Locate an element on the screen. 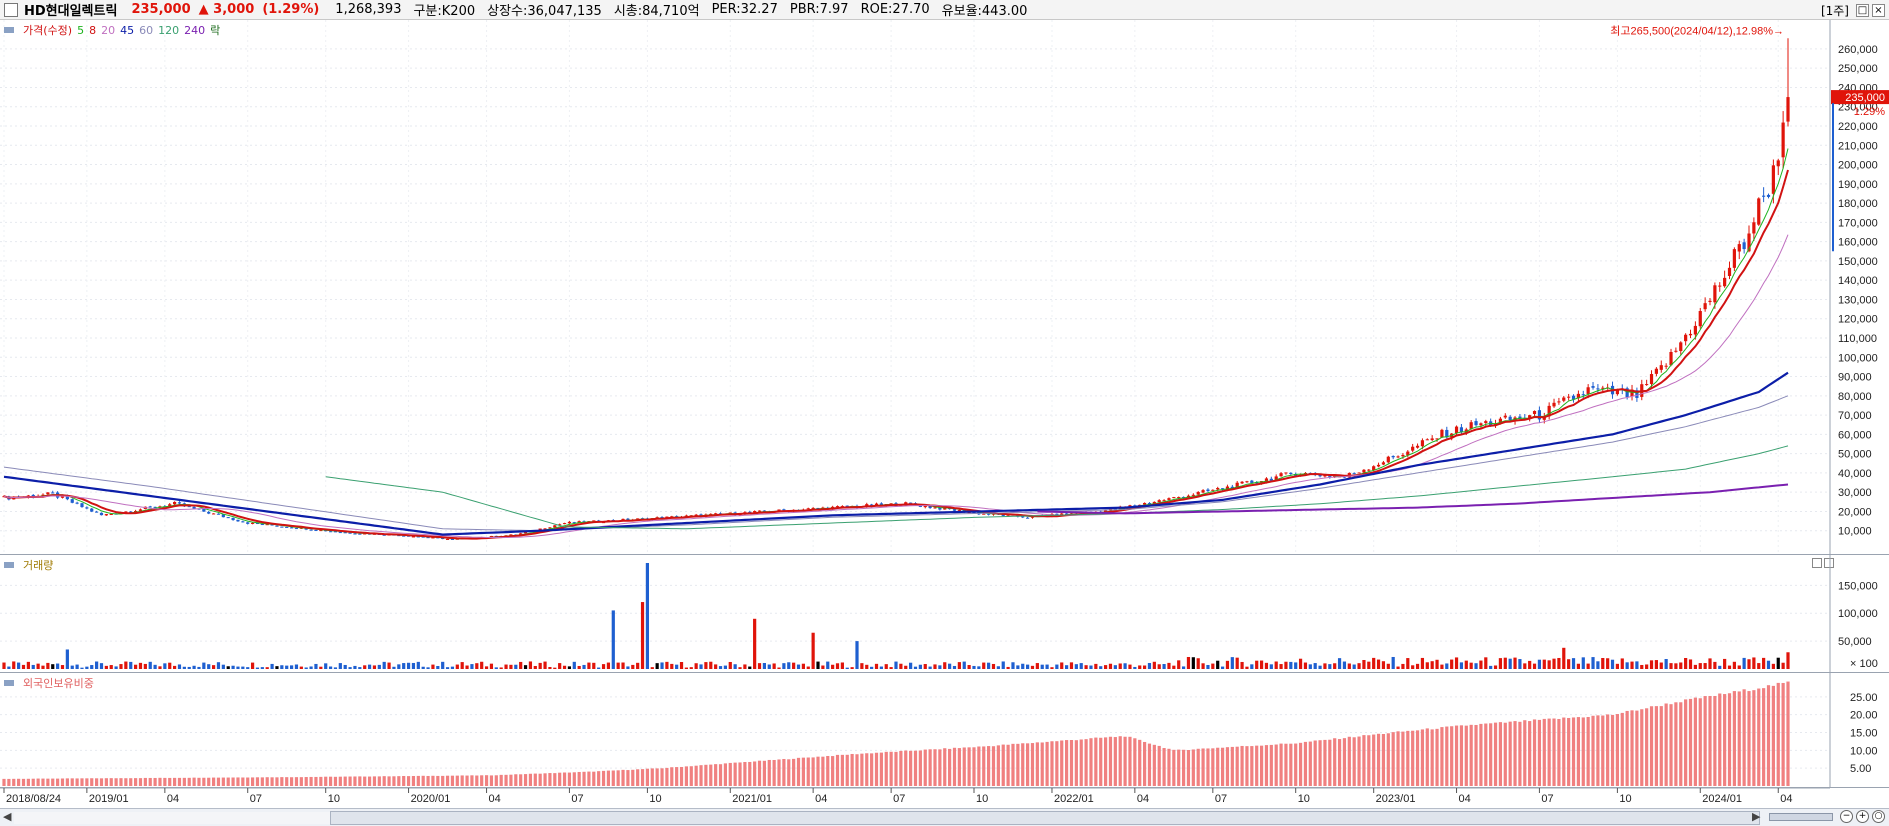  stock-selector-icon is located at coordinates (11, 9).